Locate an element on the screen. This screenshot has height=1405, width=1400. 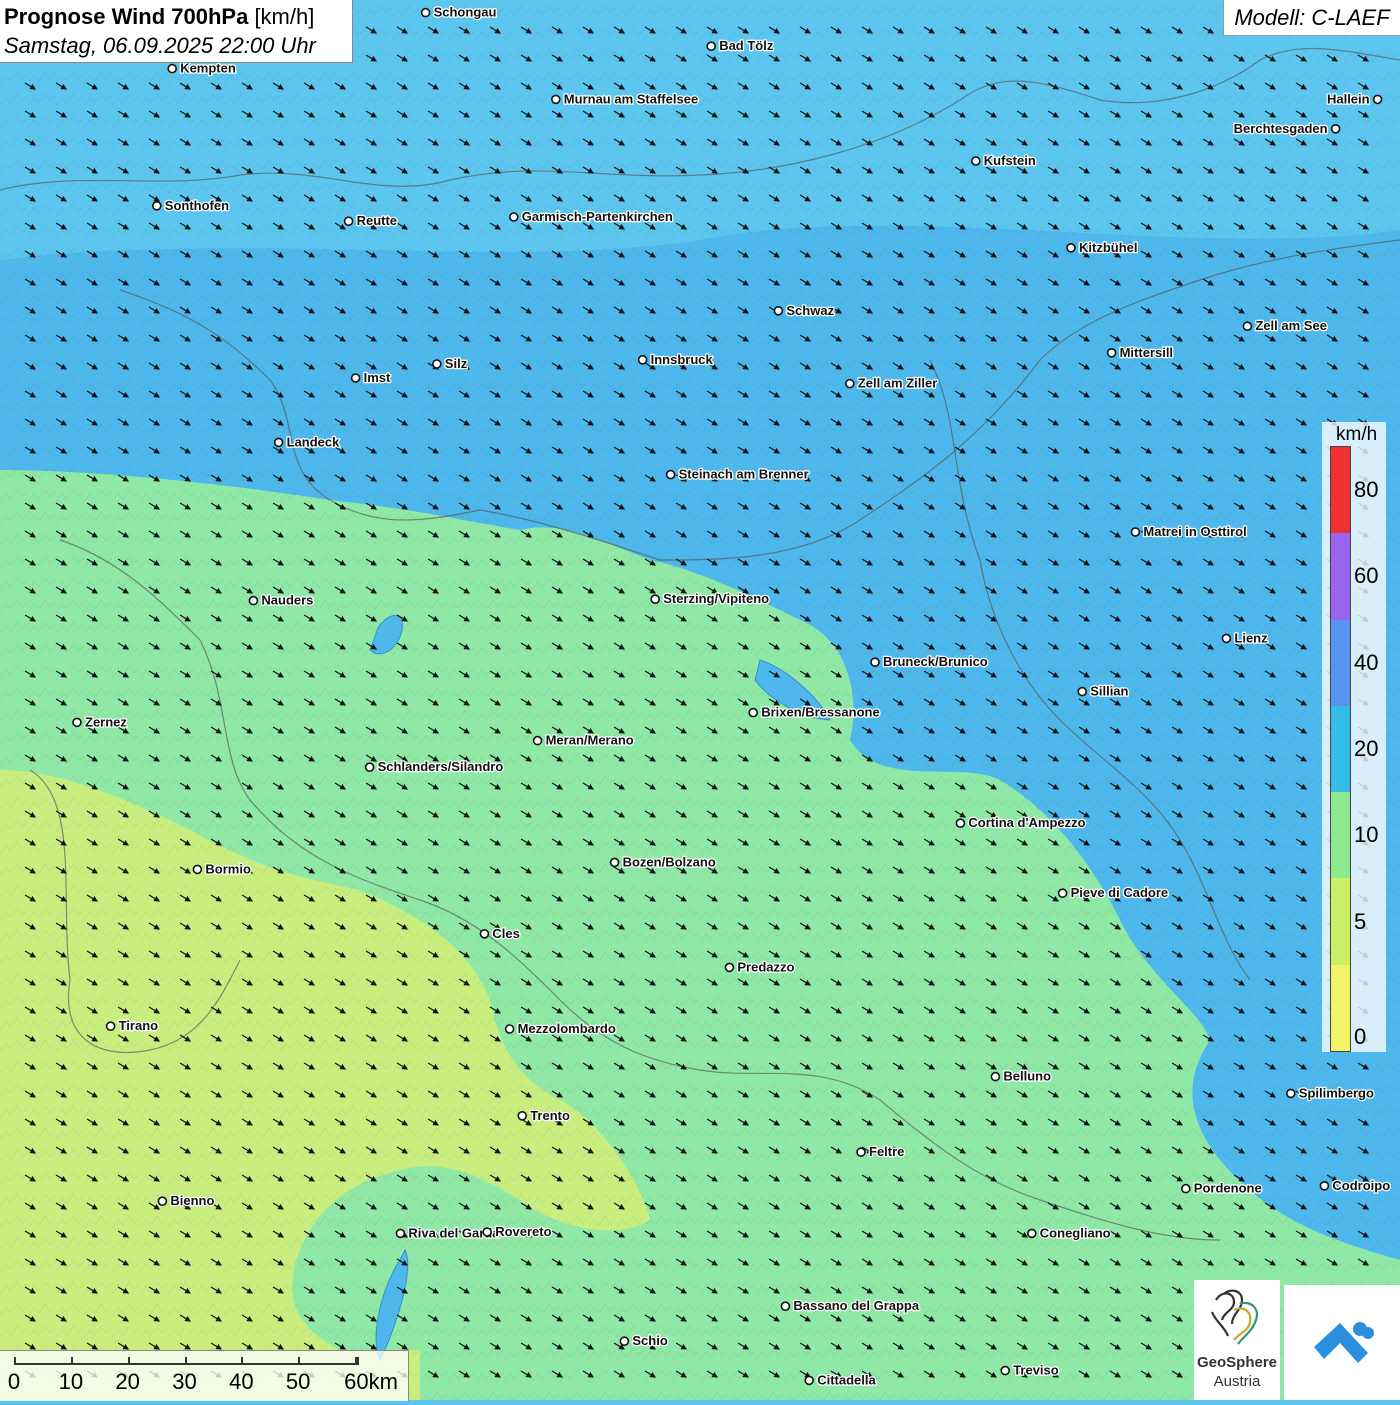
city-marker: Innsbruck is located at coordinates (676, 359).